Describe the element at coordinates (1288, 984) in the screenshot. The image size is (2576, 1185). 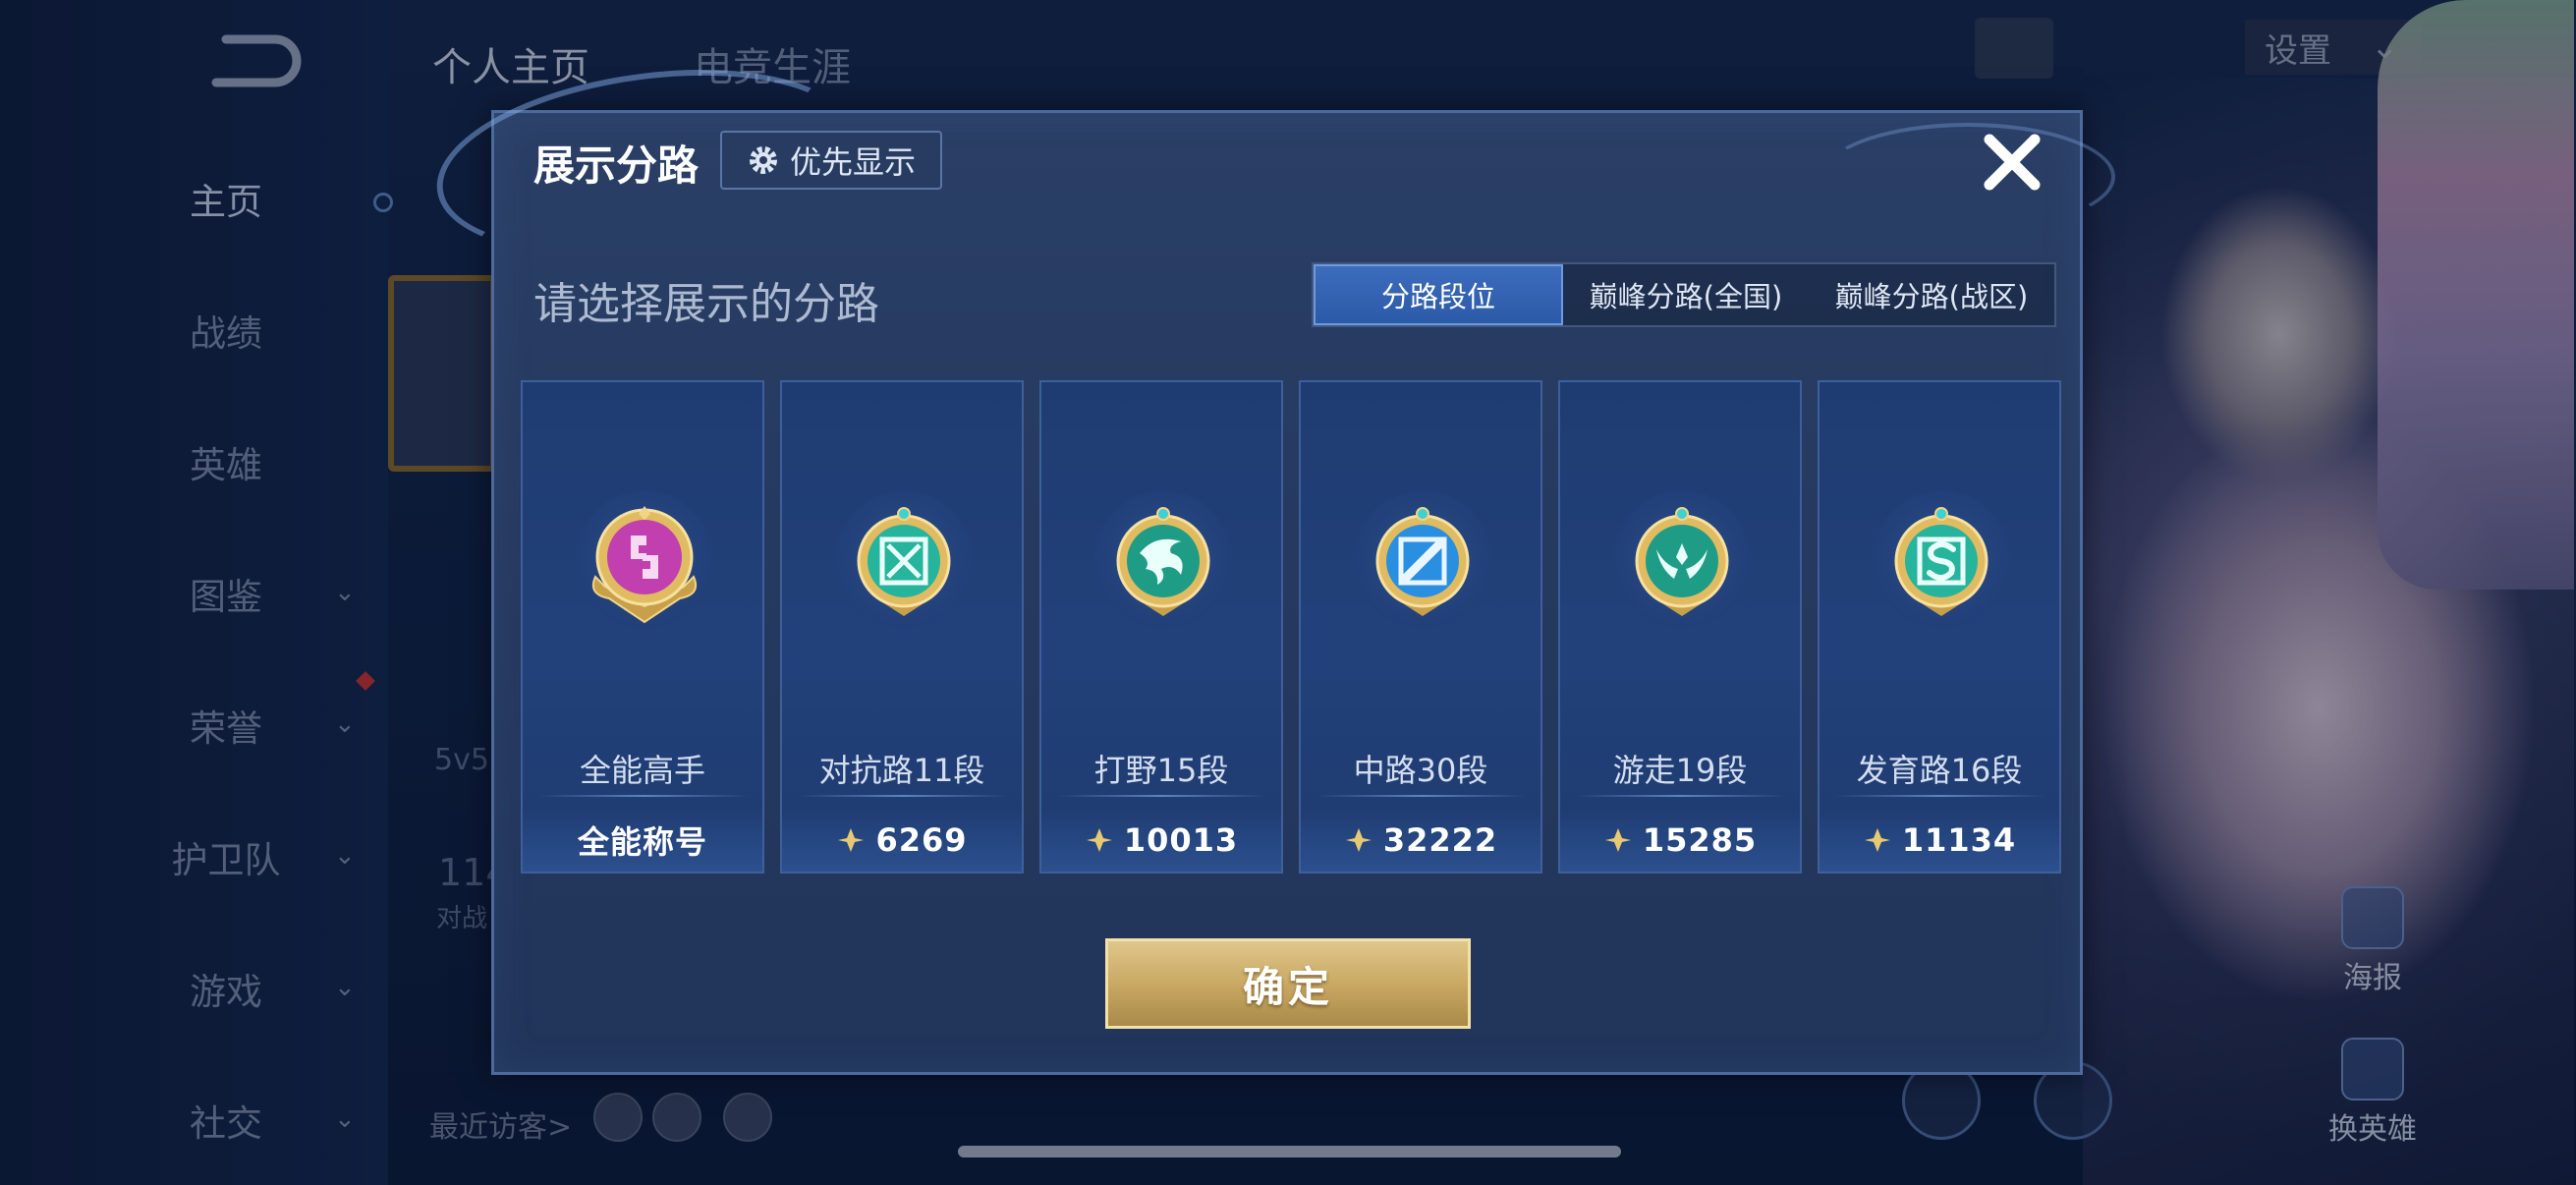
I see `confirm-button: 确定` at that location.